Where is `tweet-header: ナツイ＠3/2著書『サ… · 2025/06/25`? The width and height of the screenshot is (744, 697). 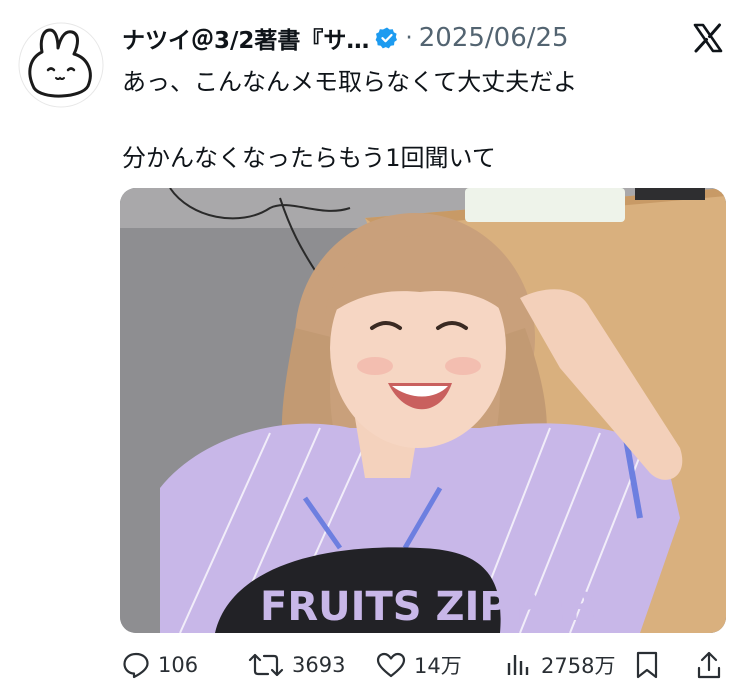 tweet-header: ナツイ＠3/2著書『サ… · 2025/06/25 is located at coordinates (345, 38).